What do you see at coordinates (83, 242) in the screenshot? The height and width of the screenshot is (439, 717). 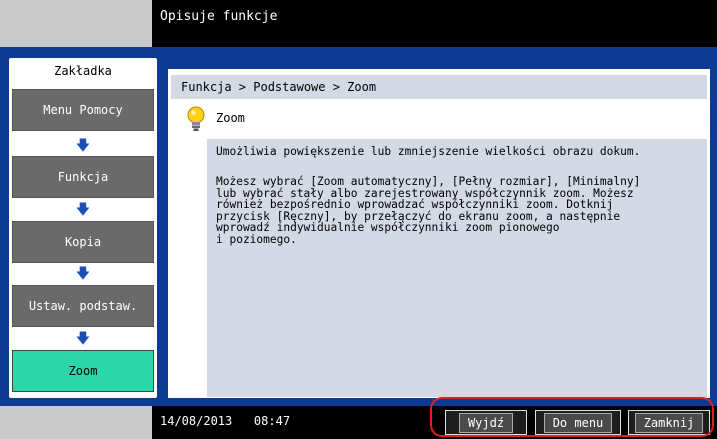 I see `nav-button-copy: Kopia` at bounding box center [83, 242].